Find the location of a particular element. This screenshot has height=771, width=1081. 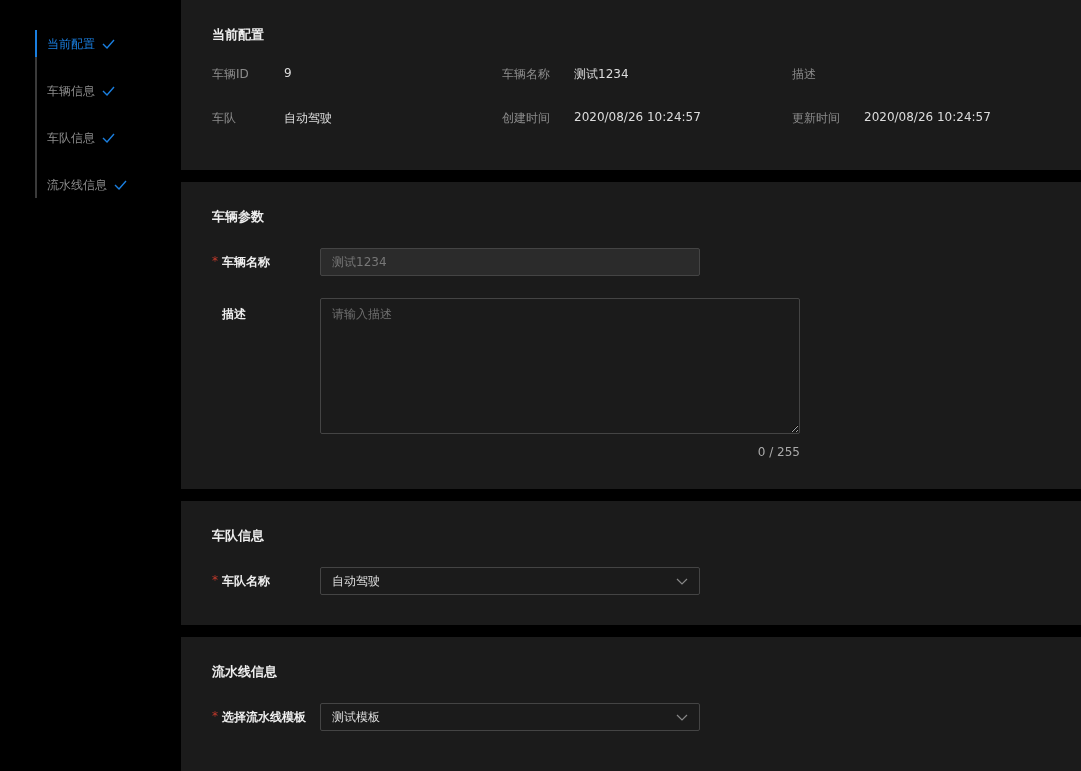

info-label: 车辆ID is located at coordinates (231, 74).